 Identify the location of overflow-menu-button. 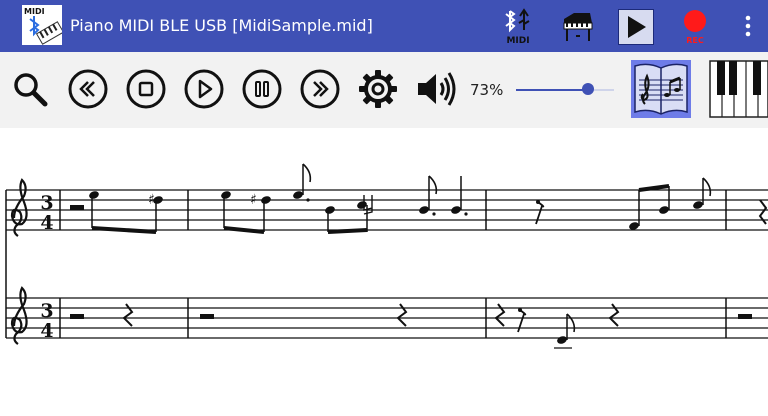
(748, 26).